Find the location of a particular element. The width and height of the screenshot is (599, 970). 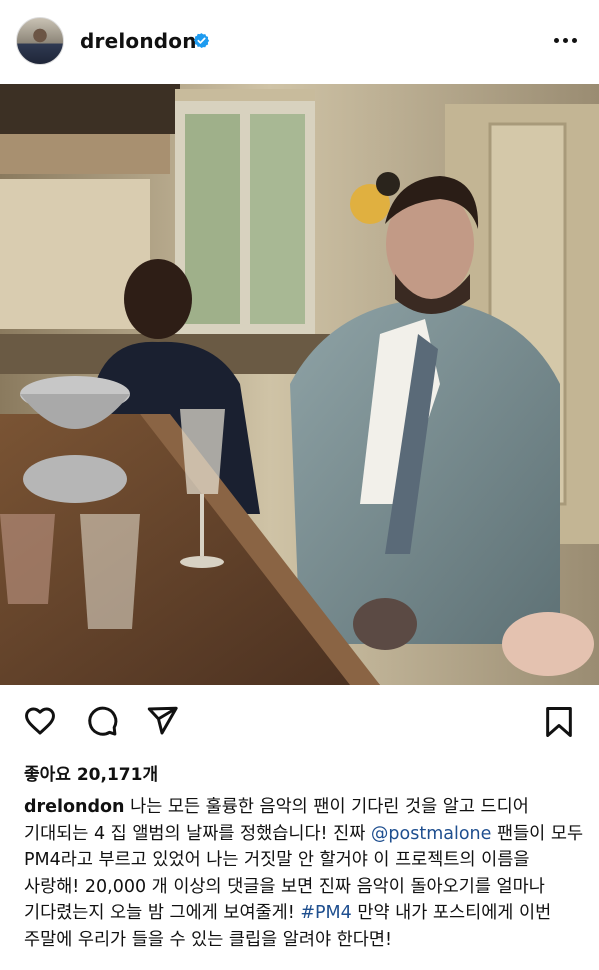

hashtag-link: #PM4 is located at coordinates (325, 913).